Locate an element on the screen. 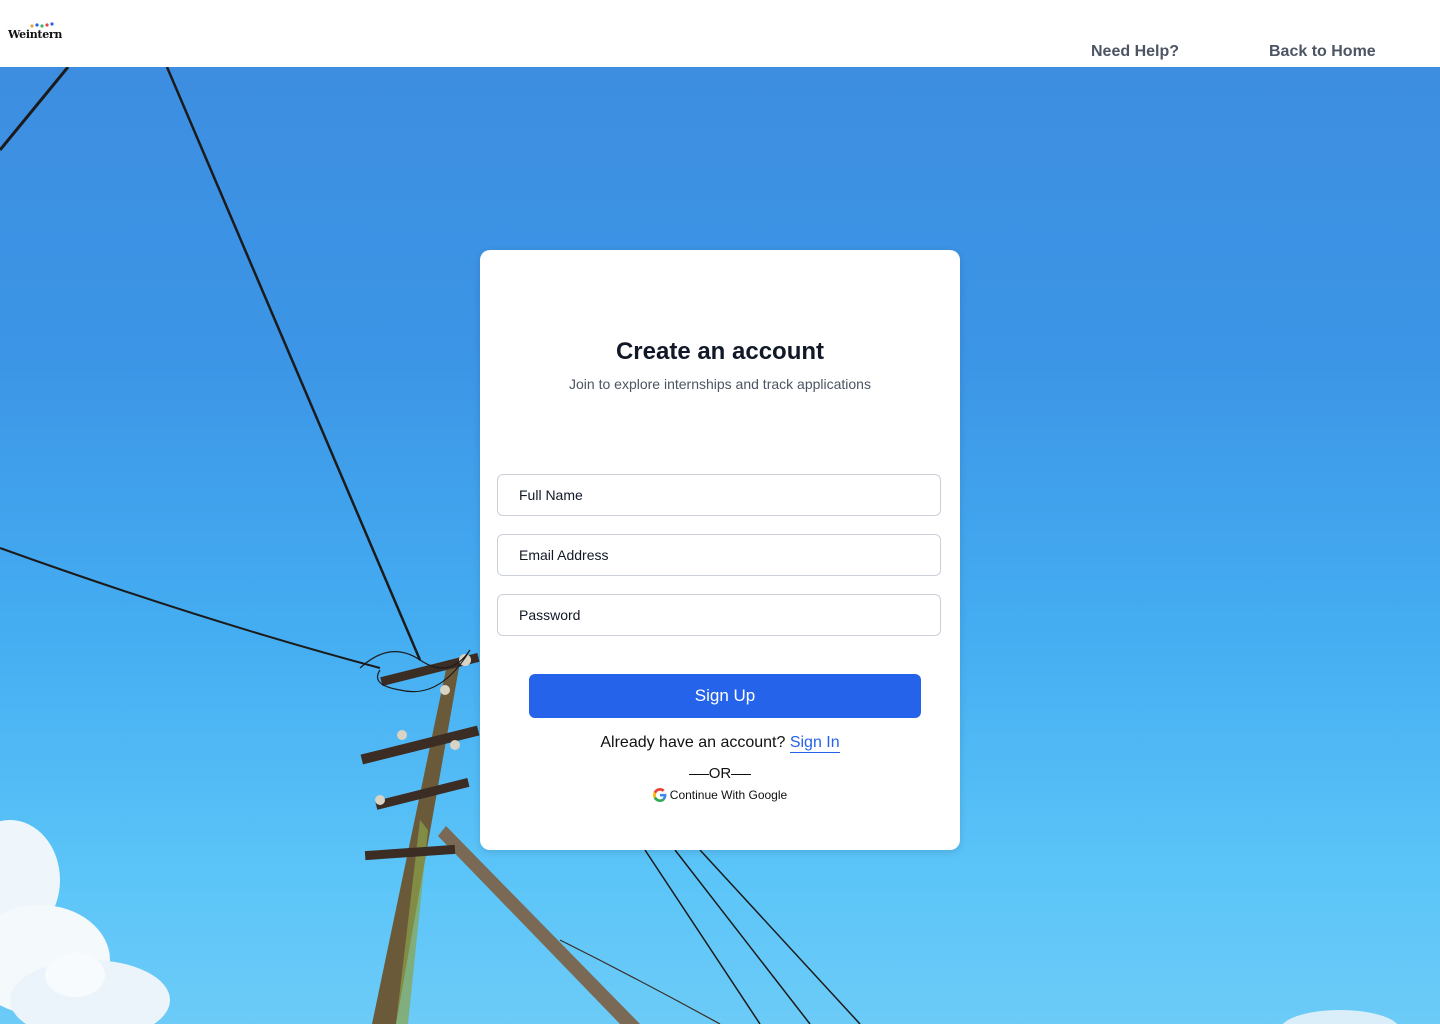 This screenshot has width=1440, height=1024. divider-line-left is located at coordinates (698, 774).